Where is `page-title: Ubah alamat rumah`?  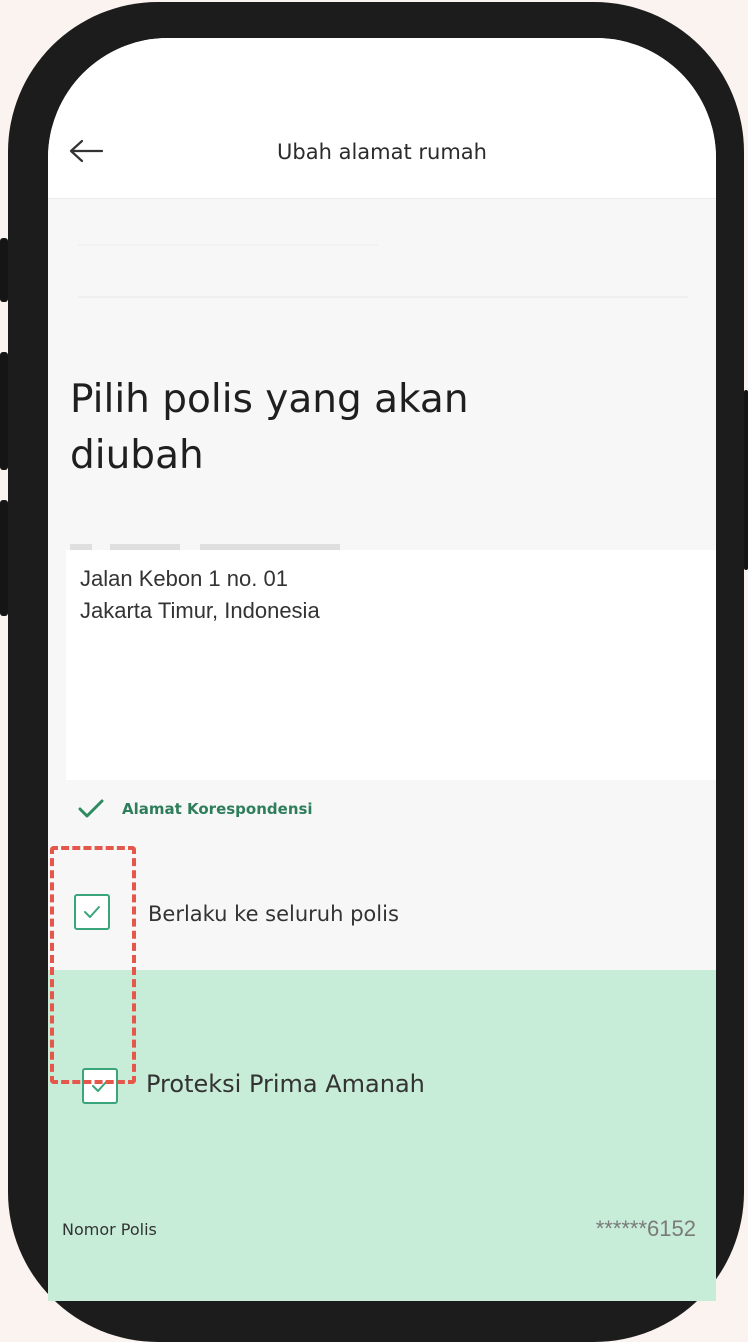
page-title: Ubah alamat rumah is located at coordinates (382, 152).